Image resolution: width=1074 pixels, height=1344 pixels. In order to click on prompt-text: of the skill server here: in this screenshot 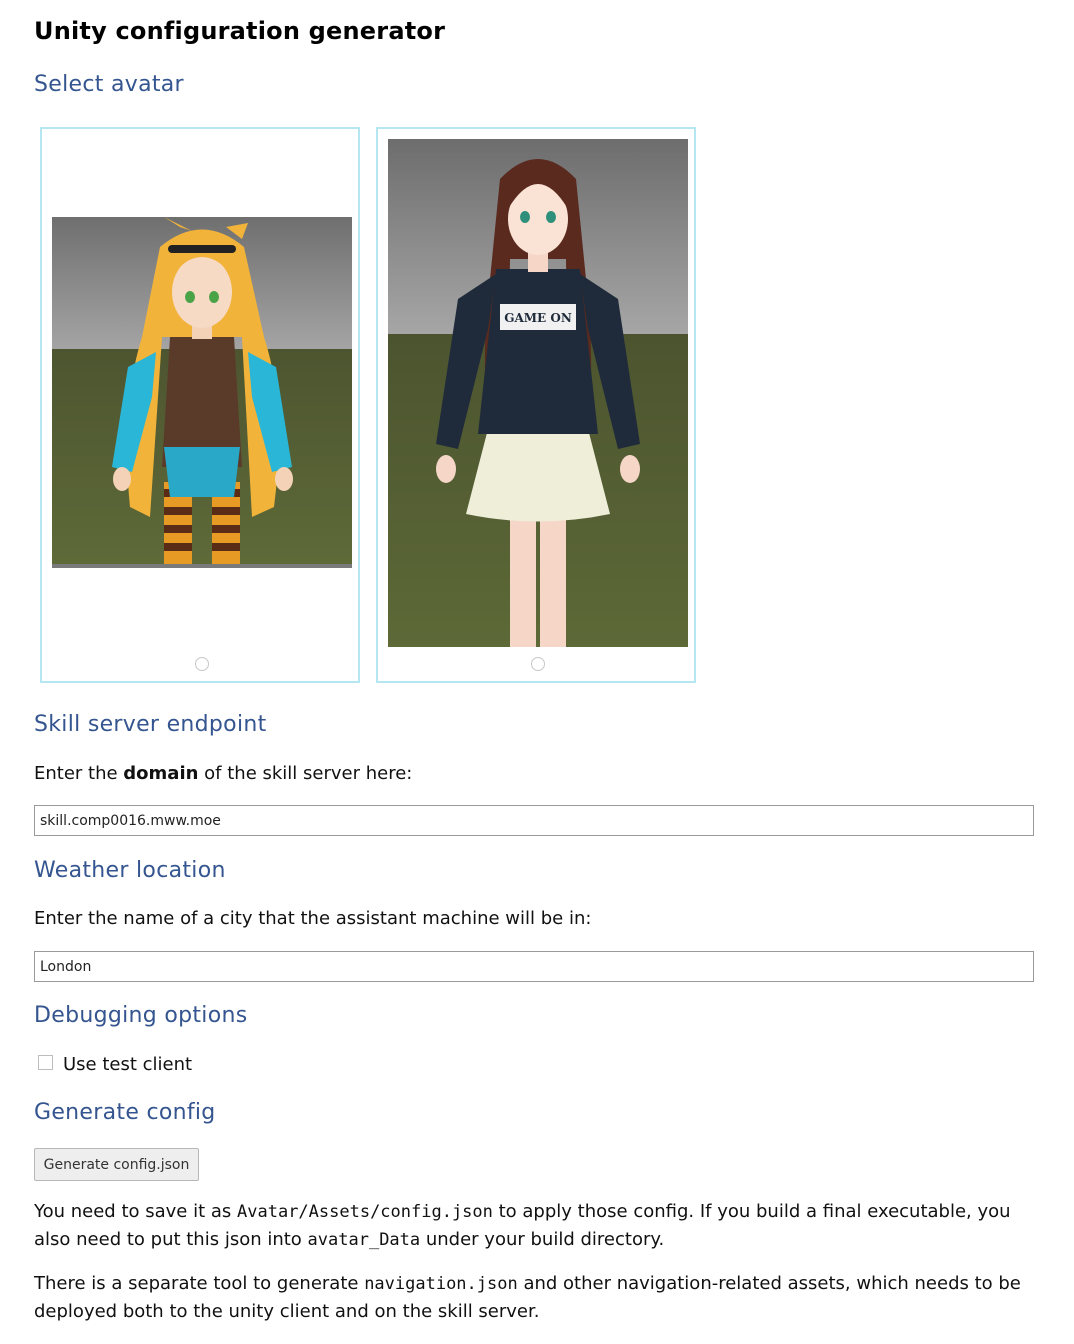, I will do `click(305, 773)`.